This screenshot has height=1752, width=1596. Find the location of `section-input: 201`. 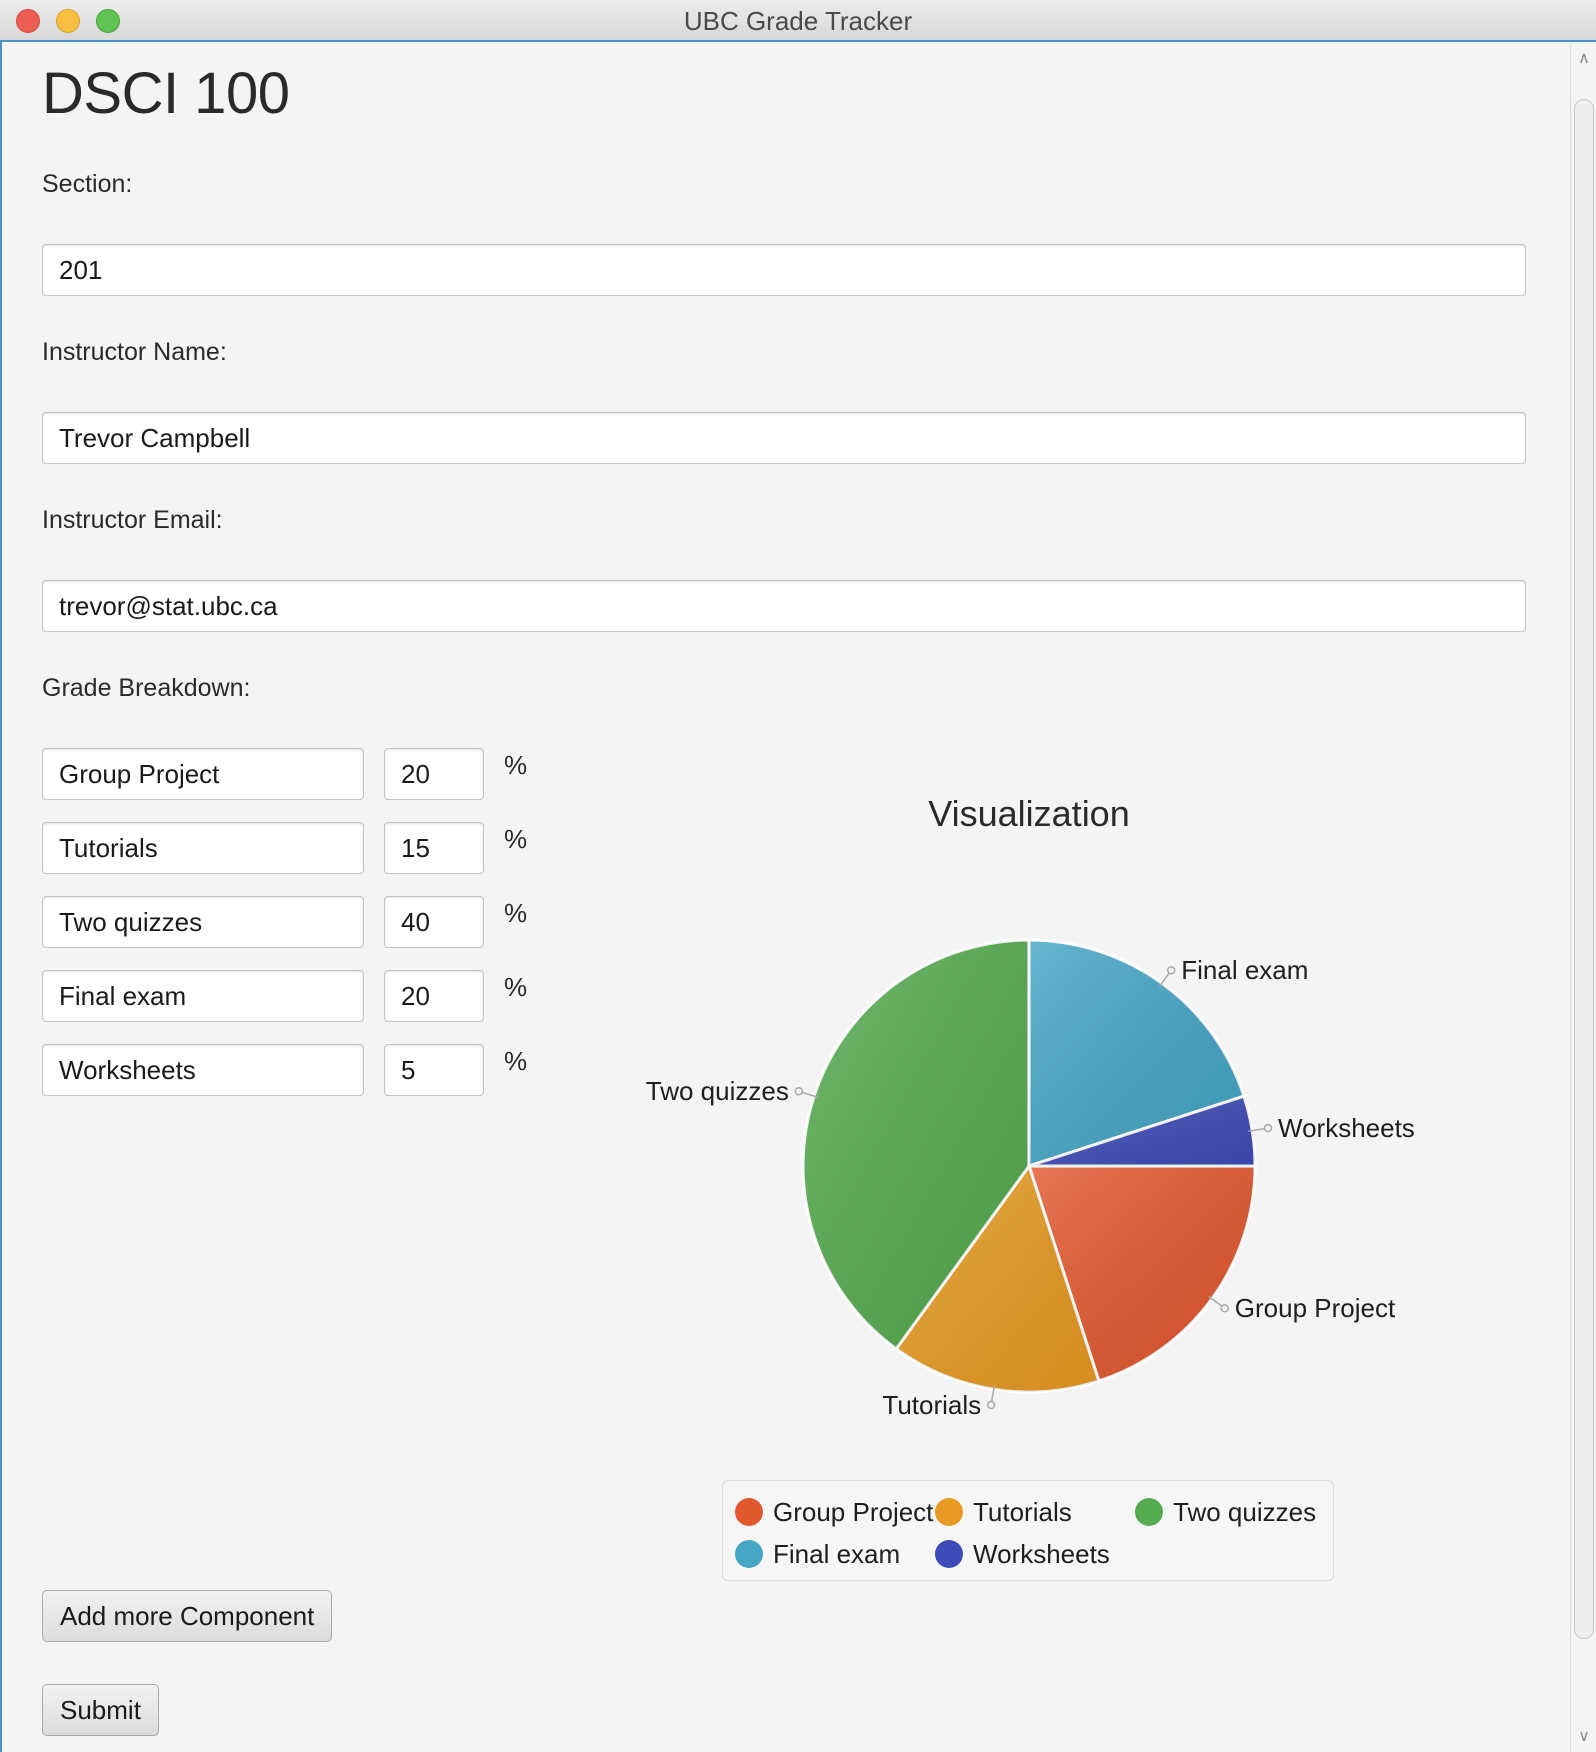

section-input: 201 is located at coordinates (784, 270).